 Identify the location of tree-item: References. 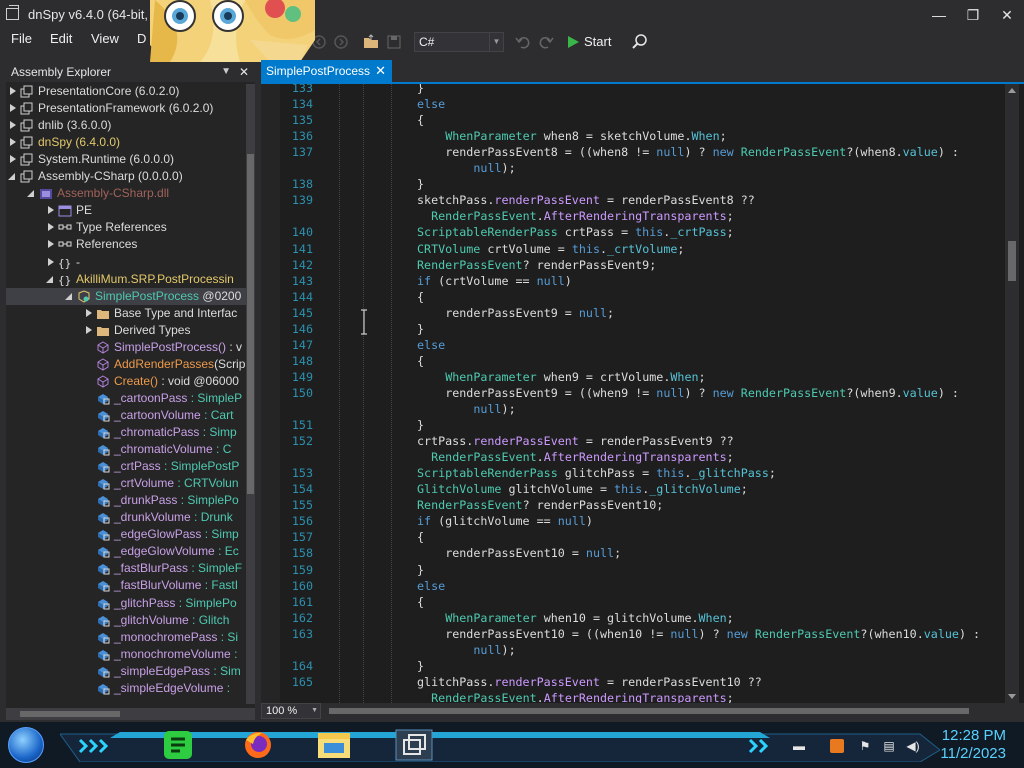
(126, 244).